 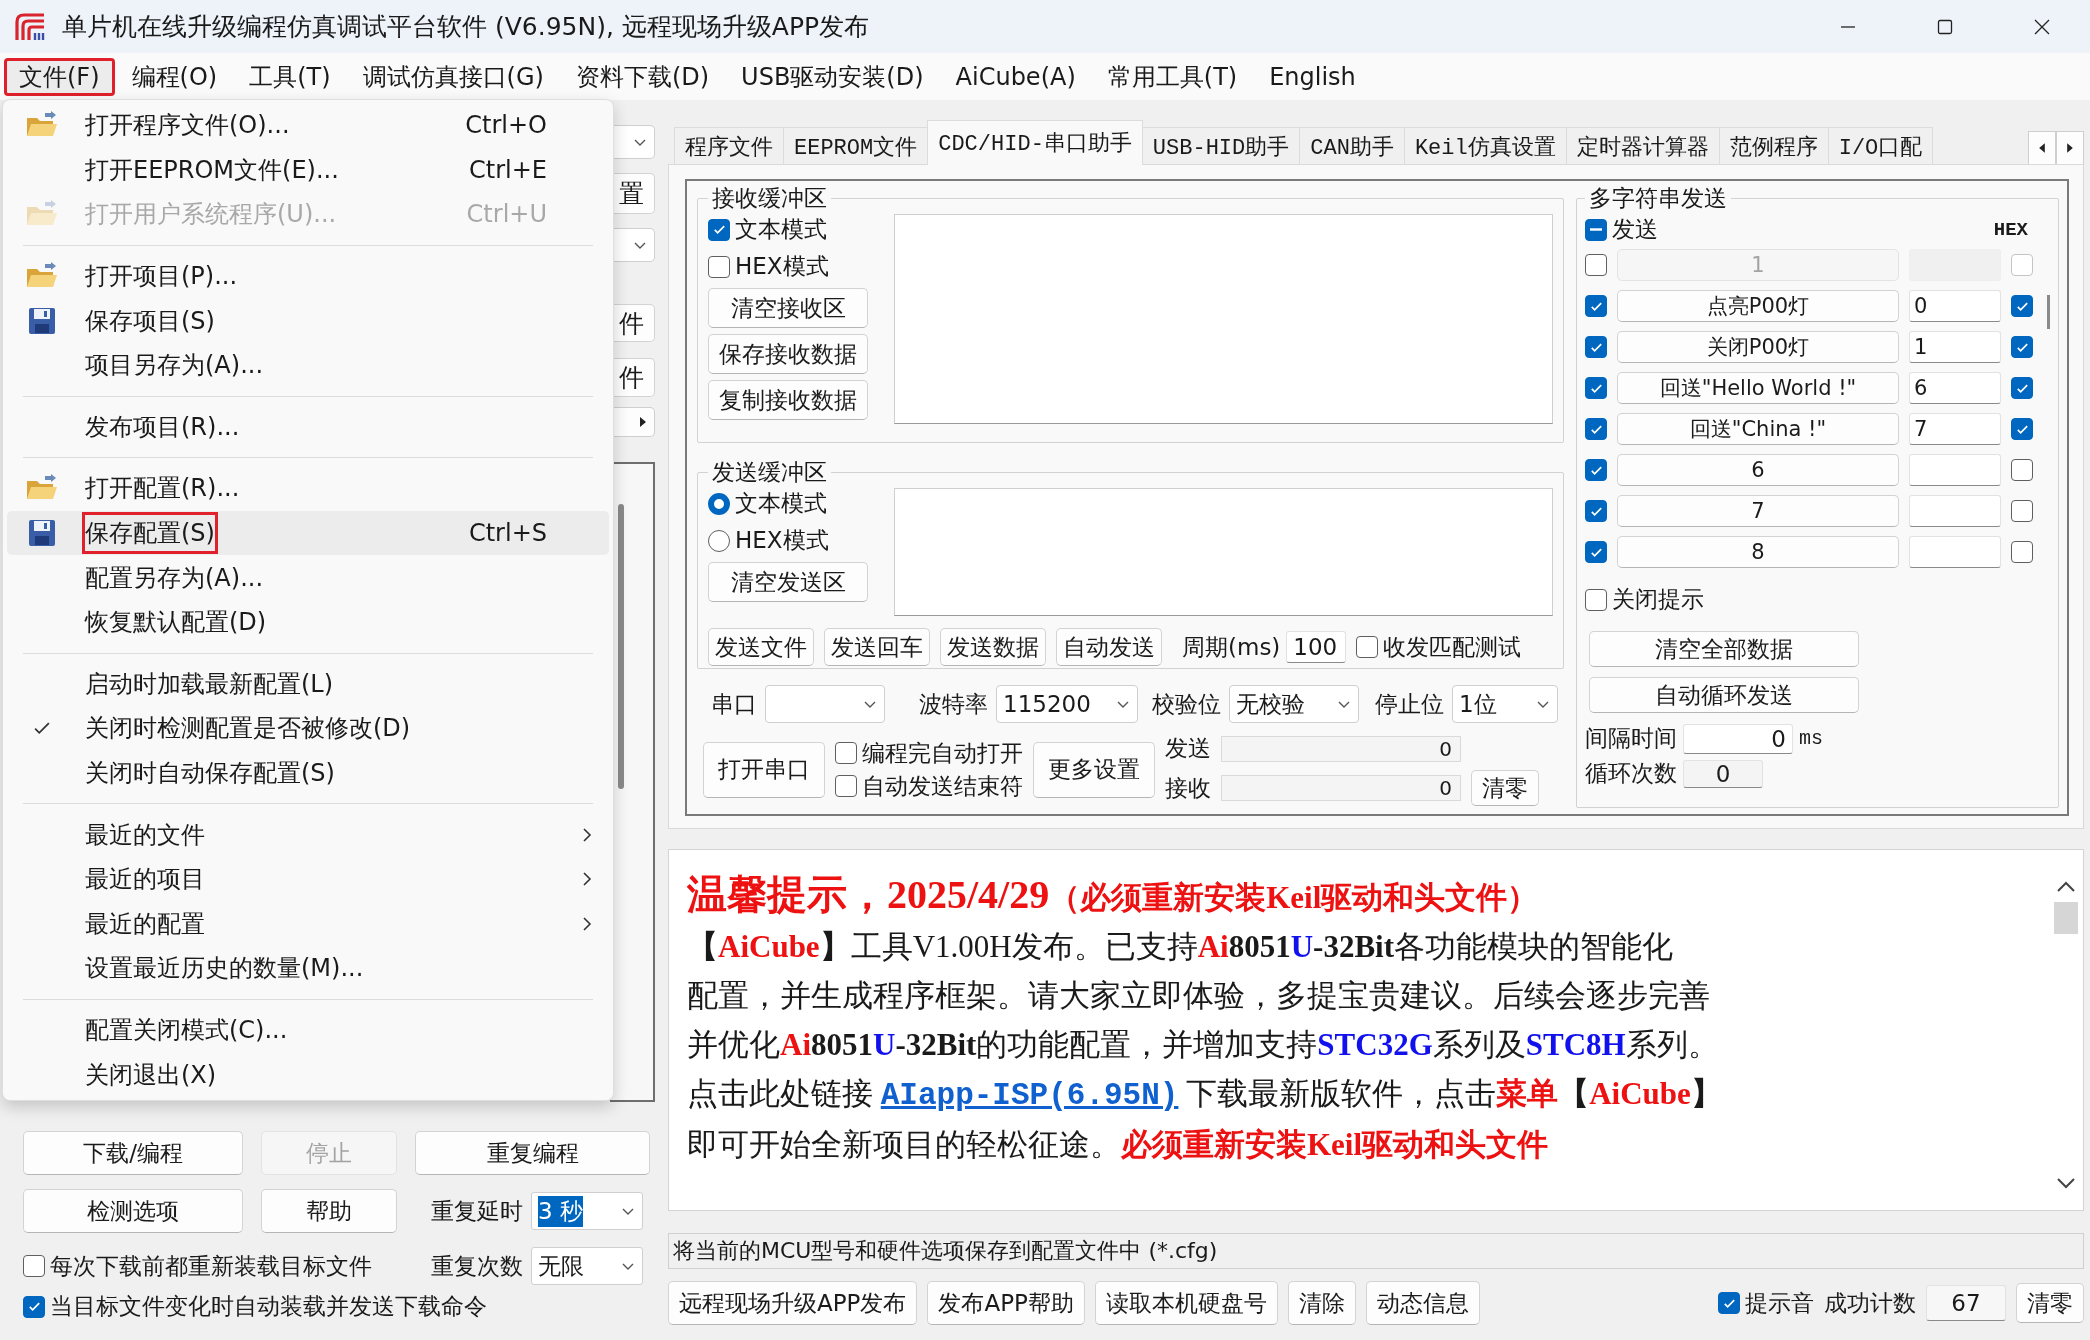 What do you see at coordinates (1758, 429) in the screenshot?
I see `button: 回送"China !"` at bounding box center [1758, 429].